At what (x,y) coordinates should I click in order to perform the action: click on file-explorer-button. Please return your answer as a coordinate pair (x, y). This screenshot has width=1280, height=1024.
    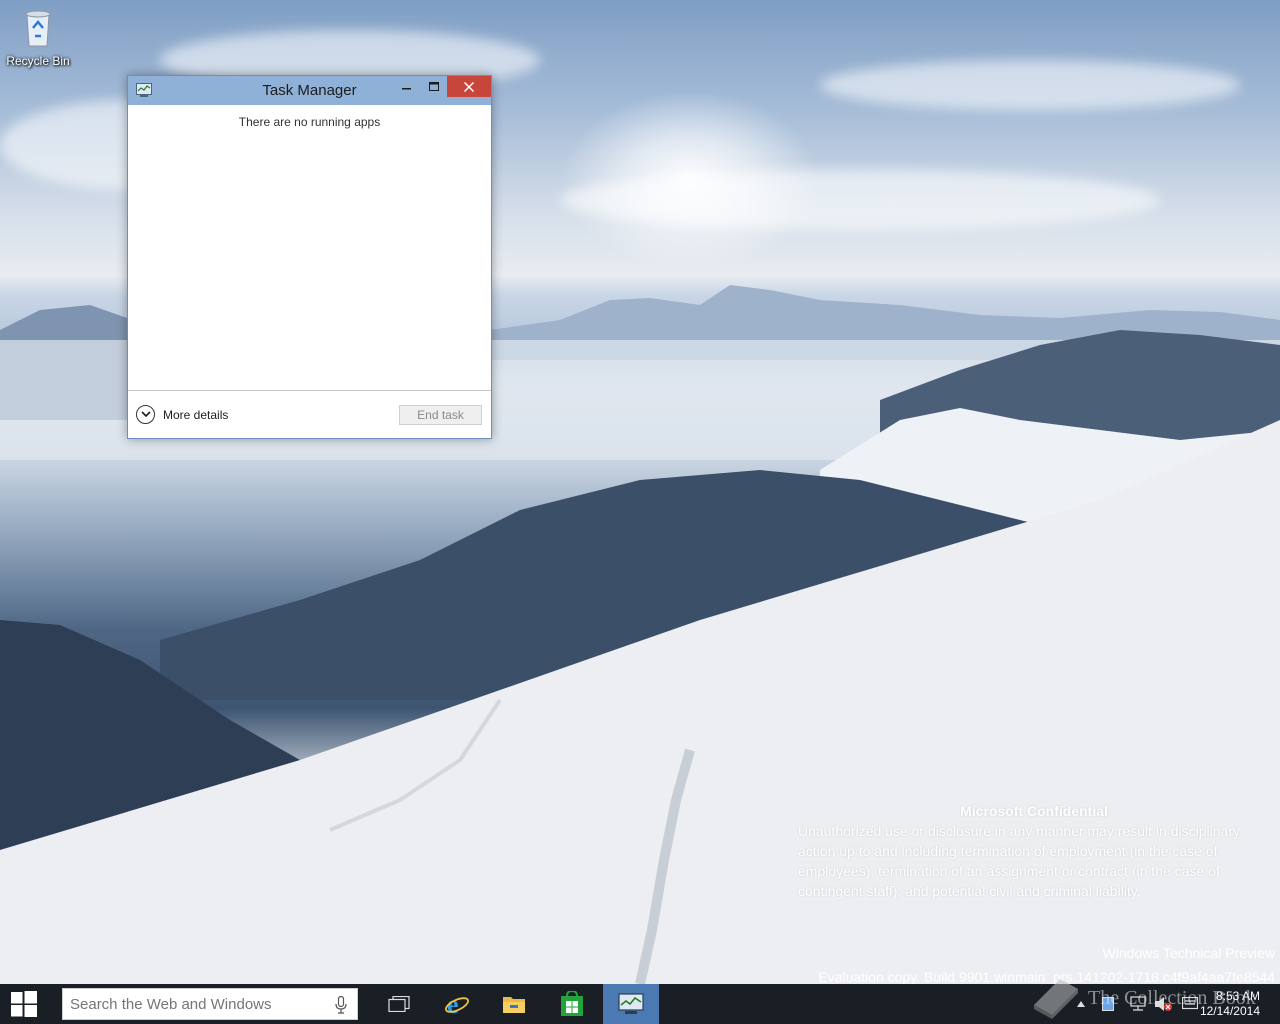
    Looking at the image, I should click on (514, 1004).